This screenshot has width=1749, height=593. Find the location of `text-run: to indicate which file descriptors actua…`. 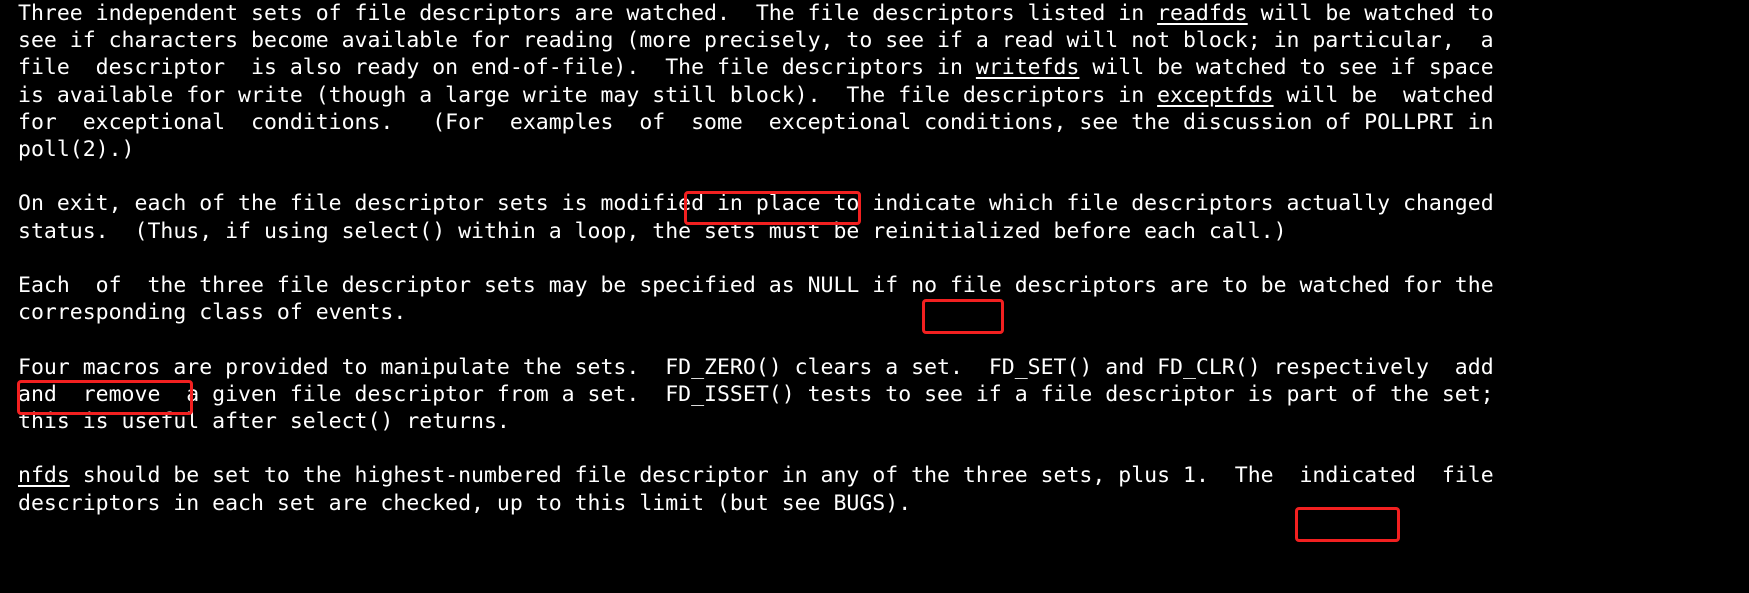

text-run: to indicate which file descriptors actua… is located at coordinates (1157, 204).